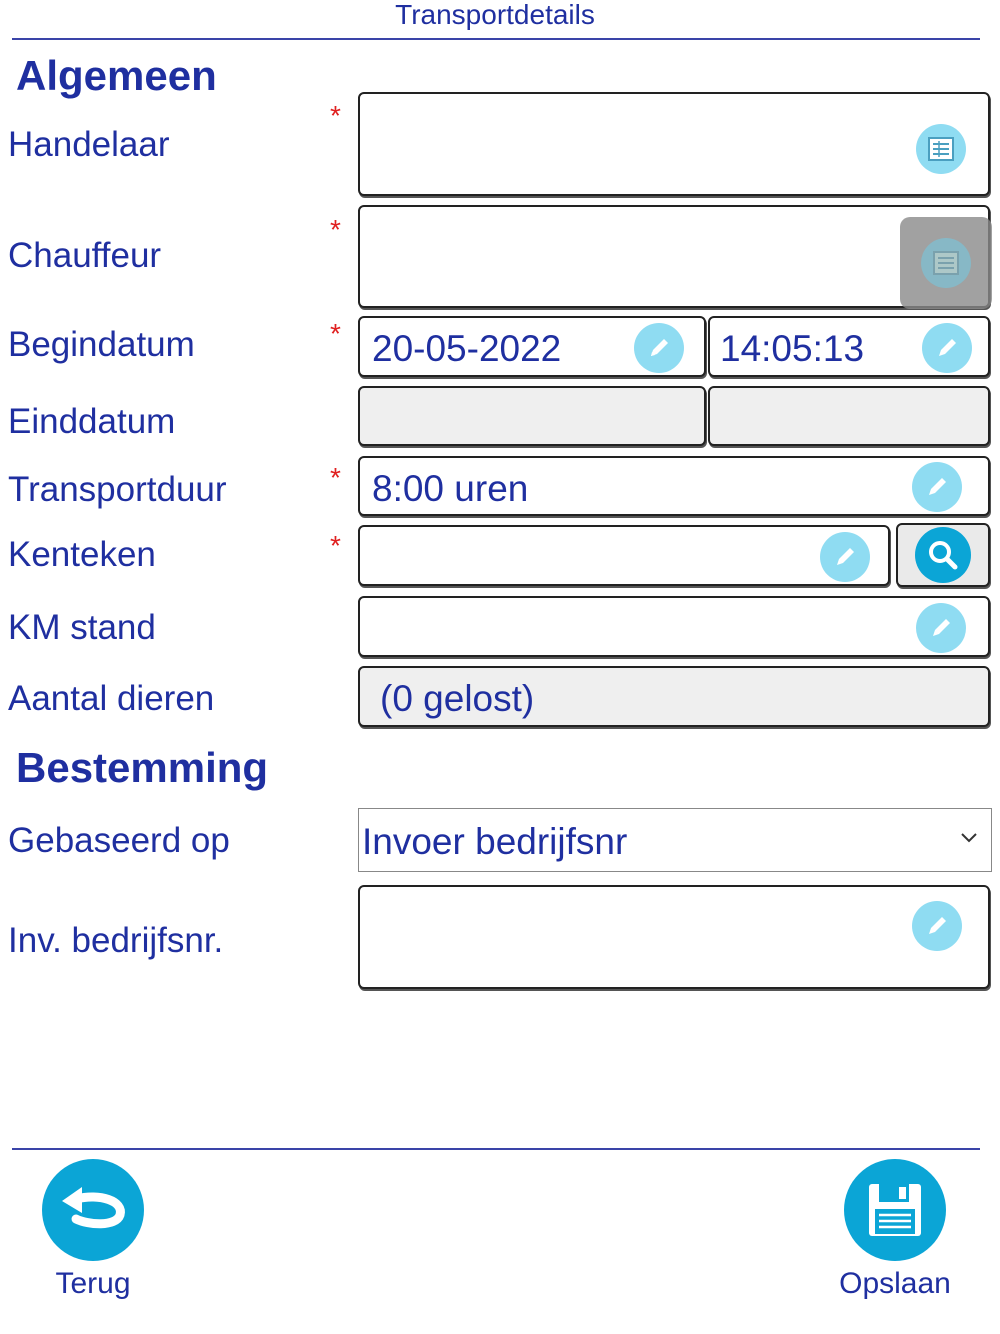  Describe the element at coordinates (117, 489) in the screenshot. I see `transportduur-label: Transportduur` at that location.